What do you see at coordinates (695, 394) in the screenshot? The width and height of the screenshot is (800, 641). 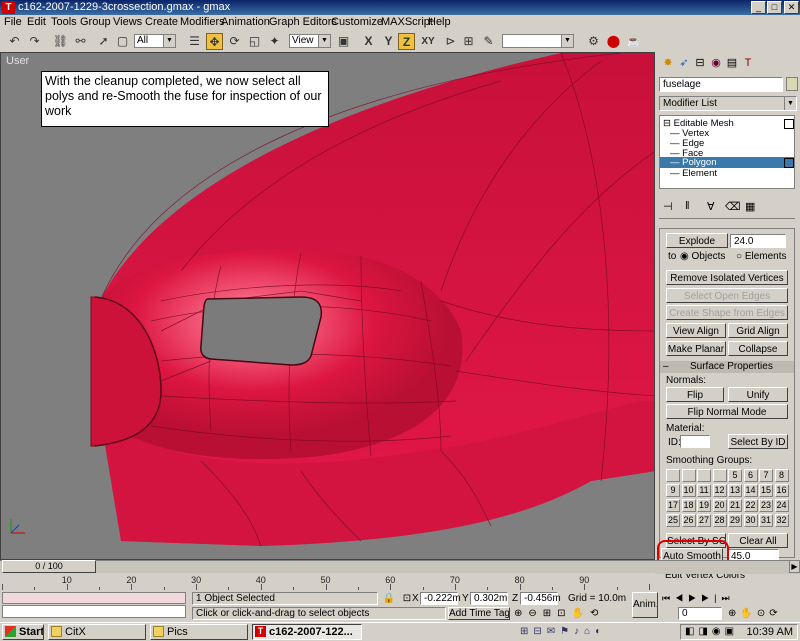 I see `flip-button: Flip` at bounding box center [695, 394].